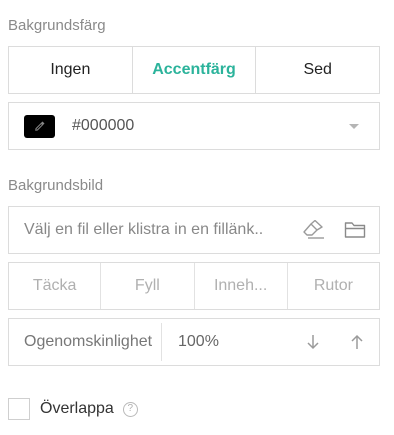 The image size is (394, 435). I want to click on color-mode-none-option: Ingen, so click(70, 70).